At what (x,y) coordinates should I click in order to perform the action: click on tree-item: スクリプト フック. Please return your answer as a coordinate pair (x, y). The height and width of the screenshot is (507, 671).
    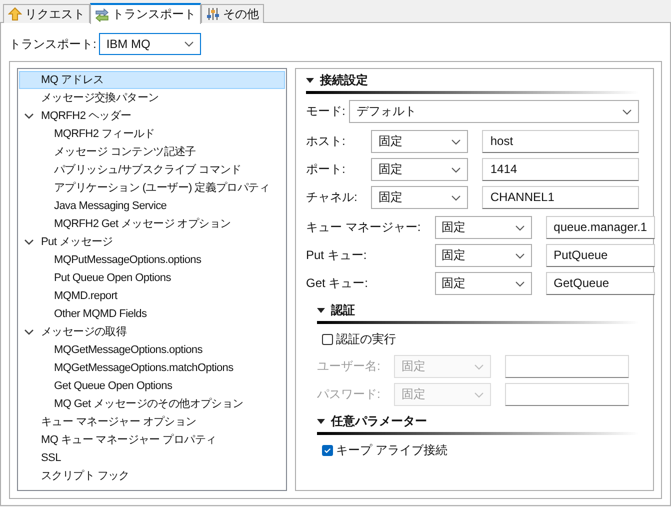
    Looking at the image, I should click on (152, 476).